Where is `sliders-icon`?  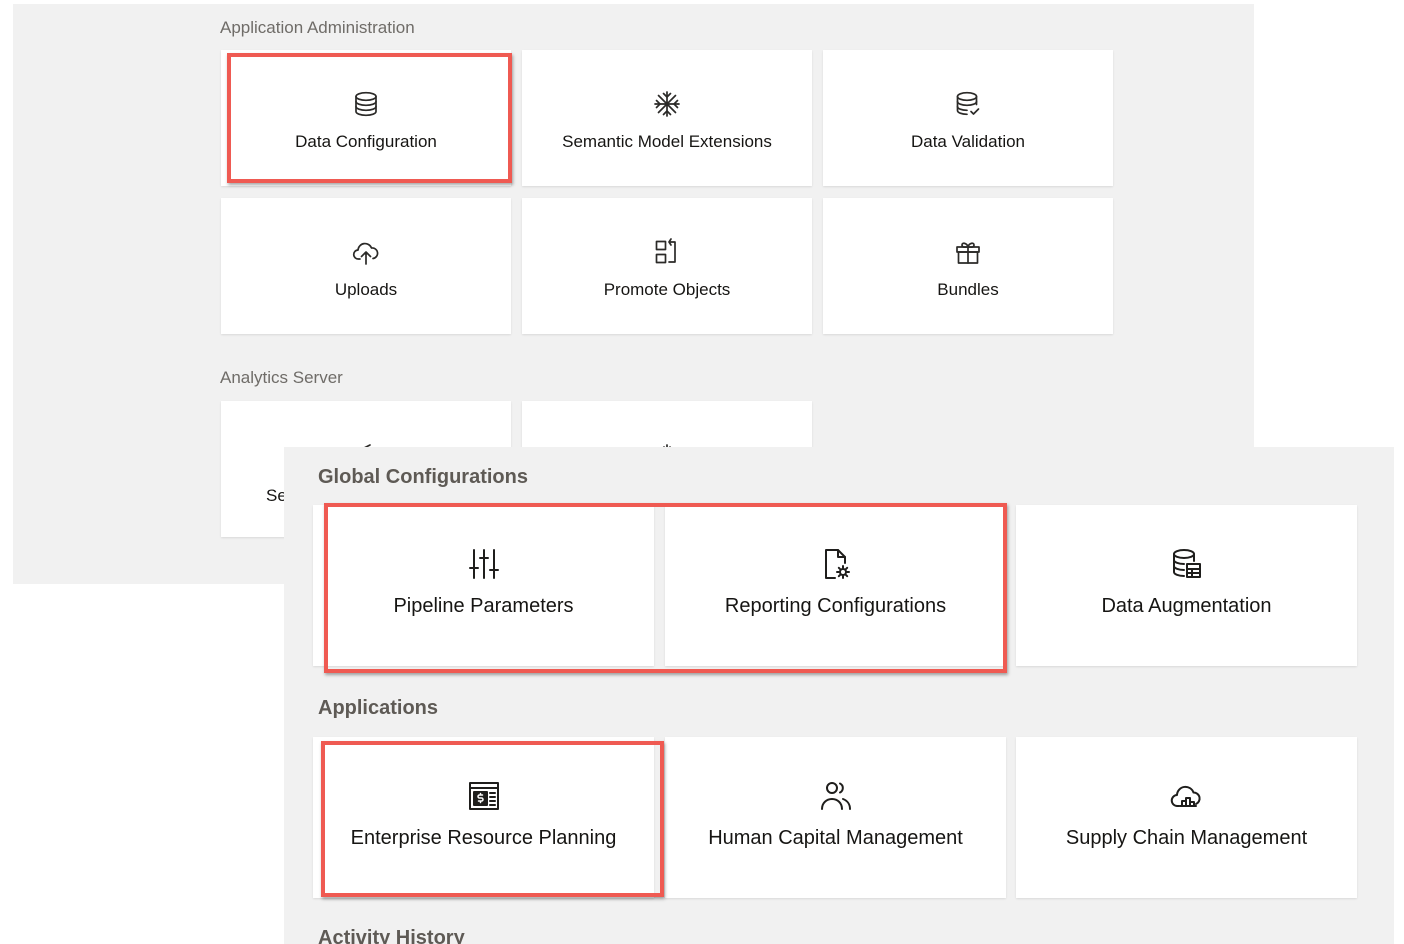 sliders-icon is located at coordinates (483, 564).